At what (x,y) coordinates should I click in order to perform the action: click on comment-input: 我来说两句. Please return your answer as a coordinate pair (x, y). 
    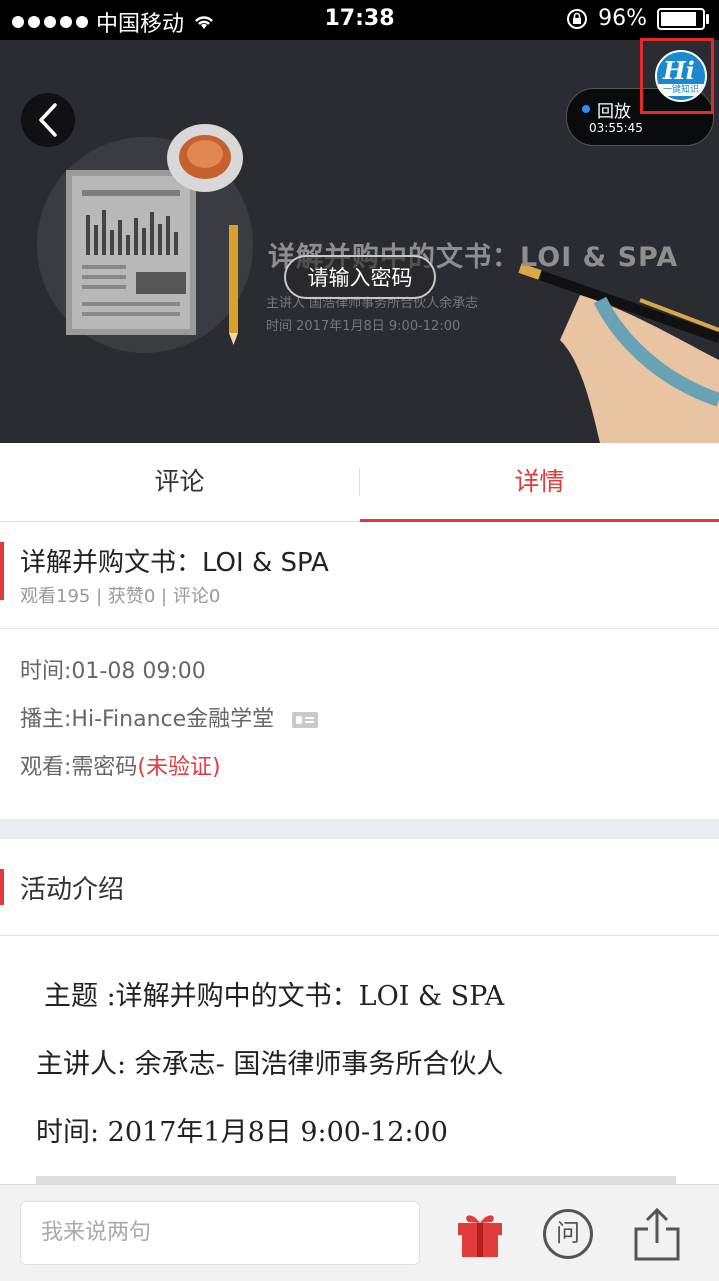
    Looking at the image, I should click on (220, 1233).